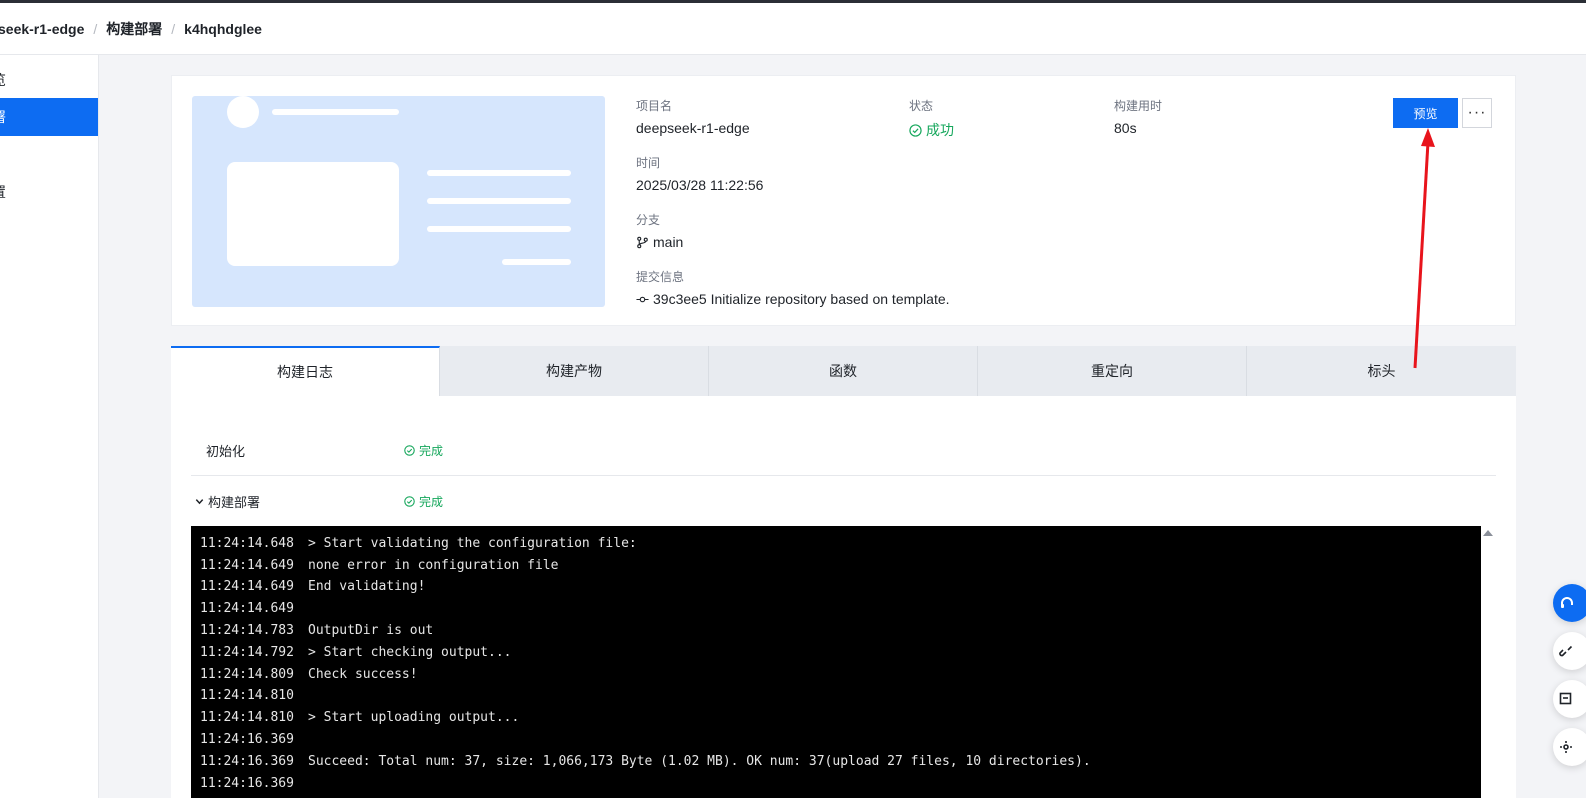  I want to click on thumbnail-placeholder-avatar, so click(243, 112).